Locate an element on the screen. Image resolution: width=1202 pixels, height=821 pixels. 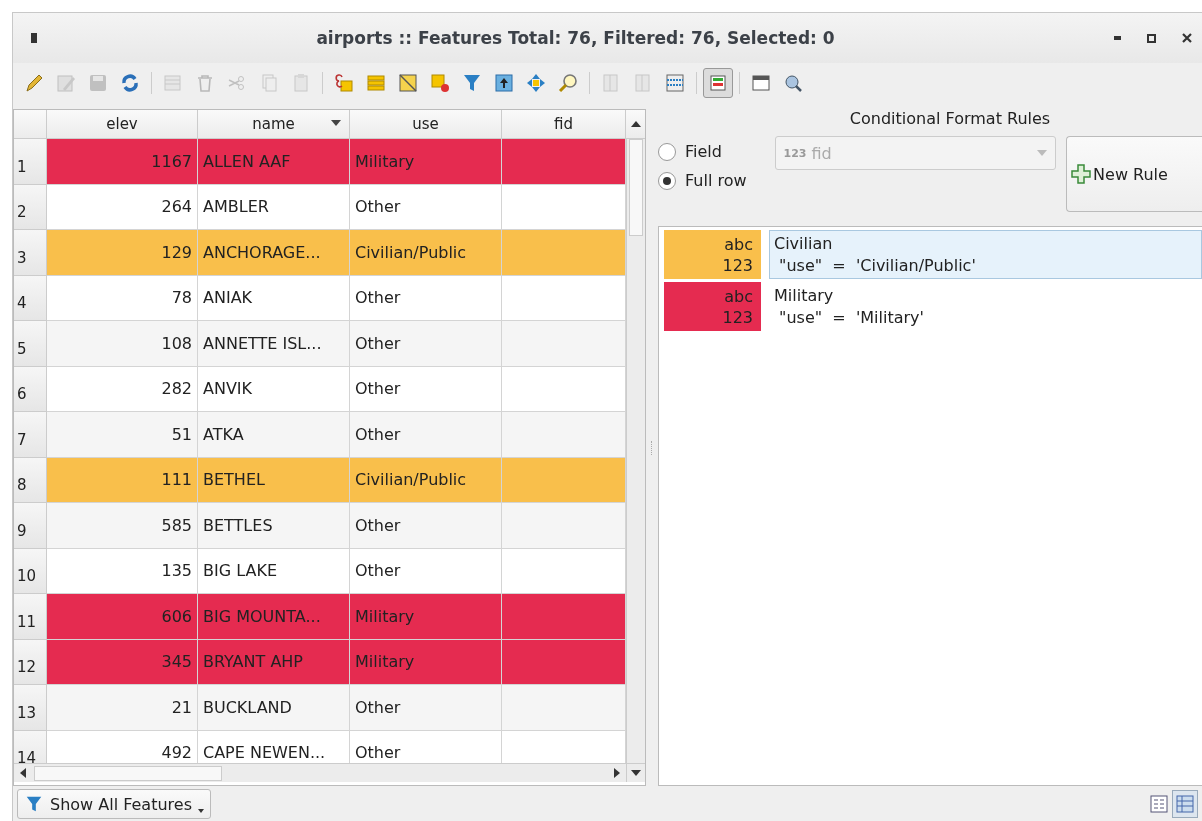
scroll-down-icon is located at coordinates (636, 773).